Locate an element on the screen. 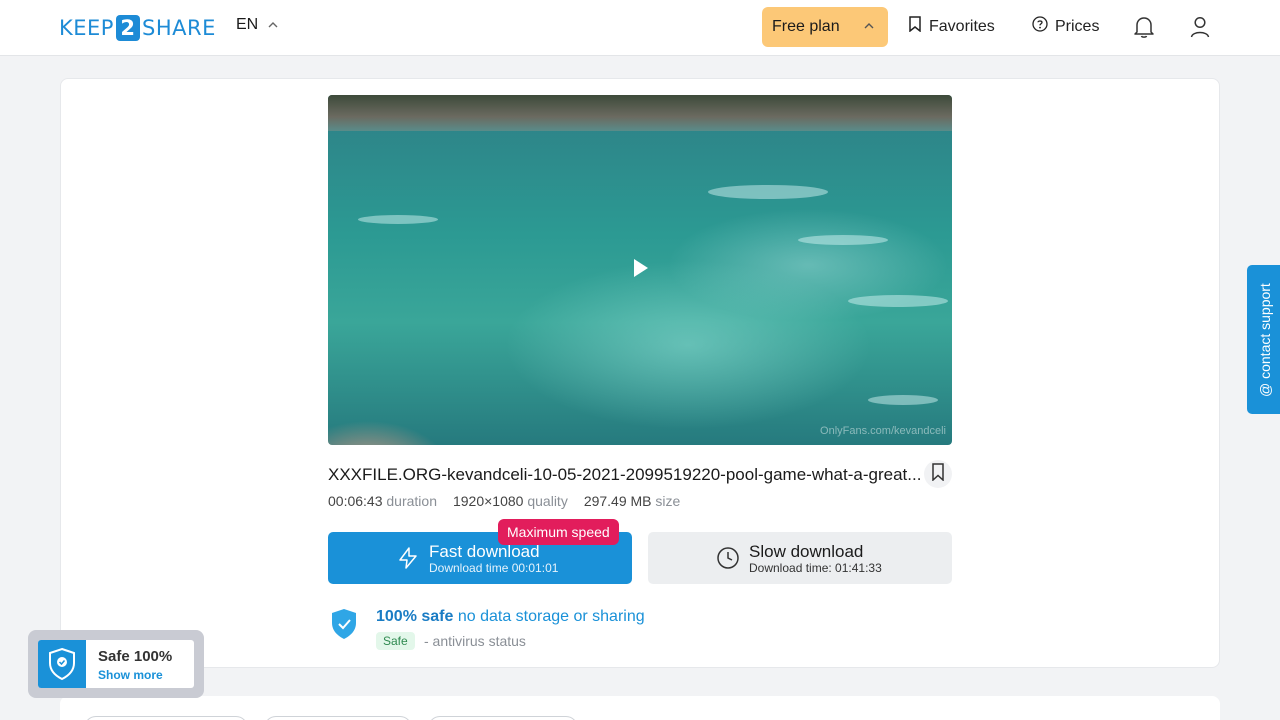 This screenshot has width=1280, height=720. logo-text-two: 2 is located at coordinates (127, 28).